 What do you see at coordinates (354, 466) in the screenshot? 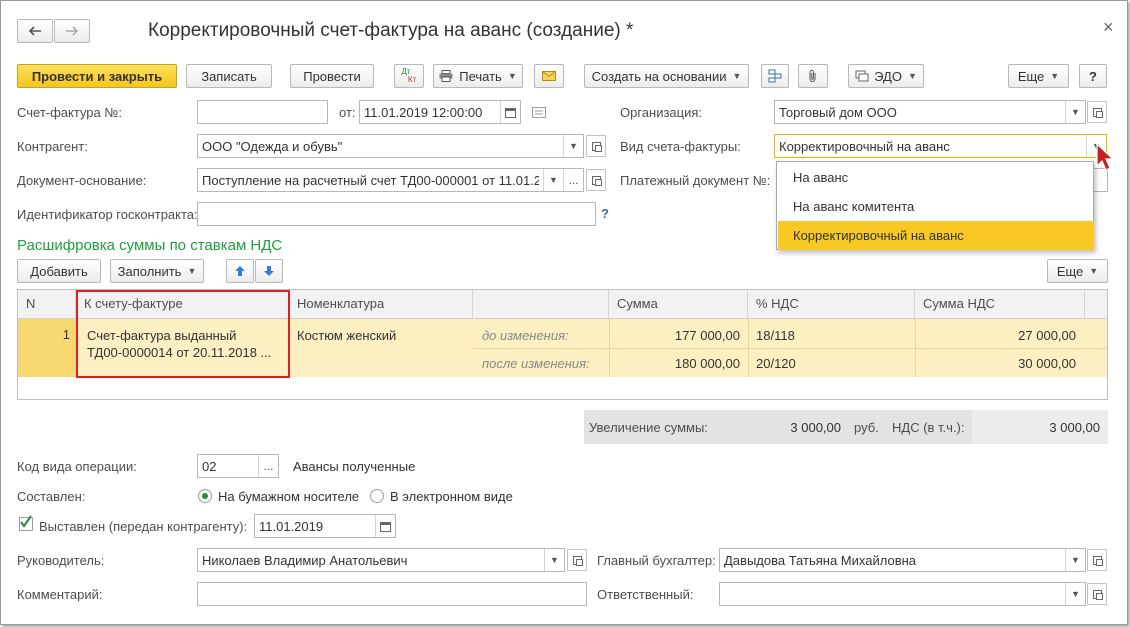
I see `op-code-description: Авансы полученные` at bounding box center [354, 466].